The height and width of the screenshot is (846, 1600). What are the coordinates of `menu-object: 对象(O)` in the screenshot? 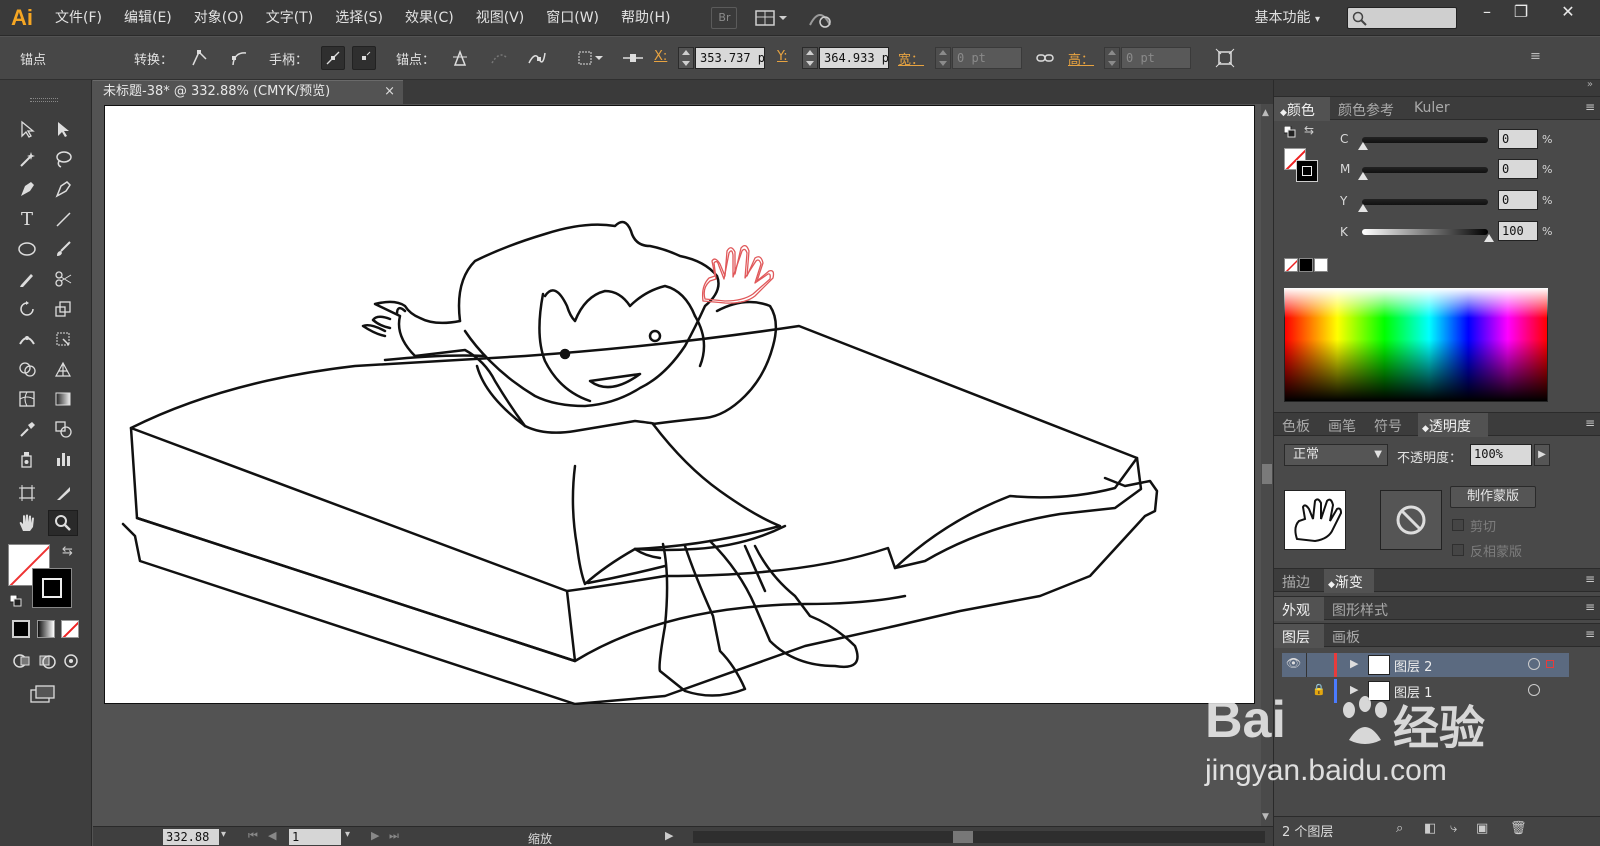 It's located at (219, 18).